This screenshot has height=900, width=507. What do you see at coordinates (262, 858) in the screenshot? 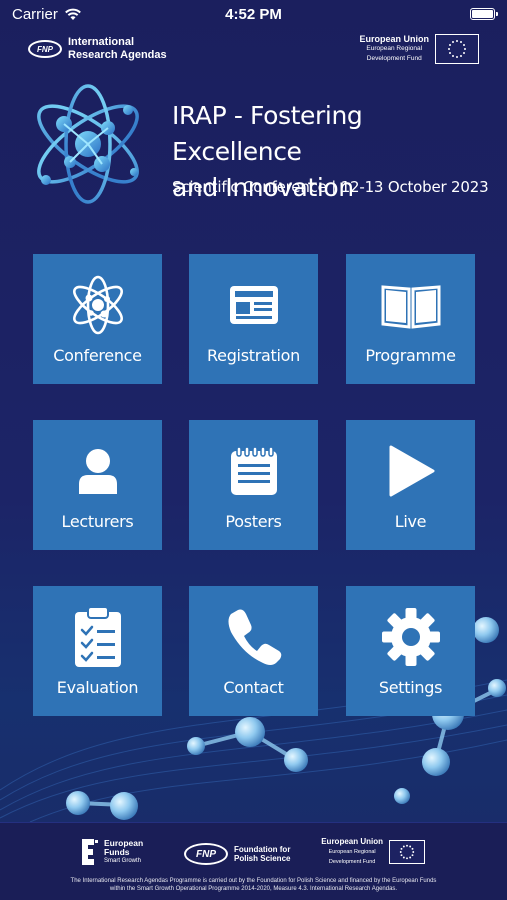
I see `fnp-footer-line2: Polish Science` at bounding box center [262, 858].